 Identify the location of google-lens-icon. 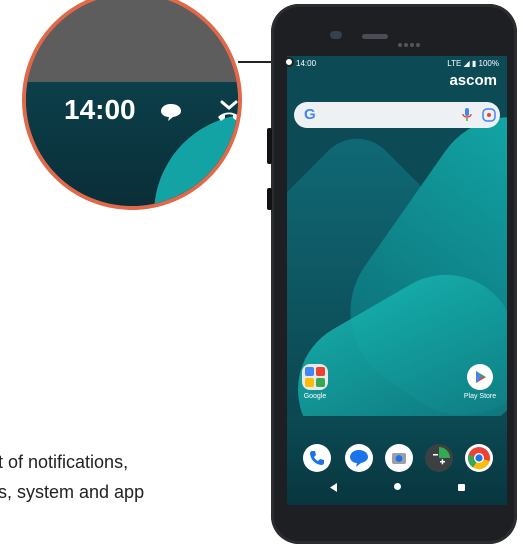
(489, 115).